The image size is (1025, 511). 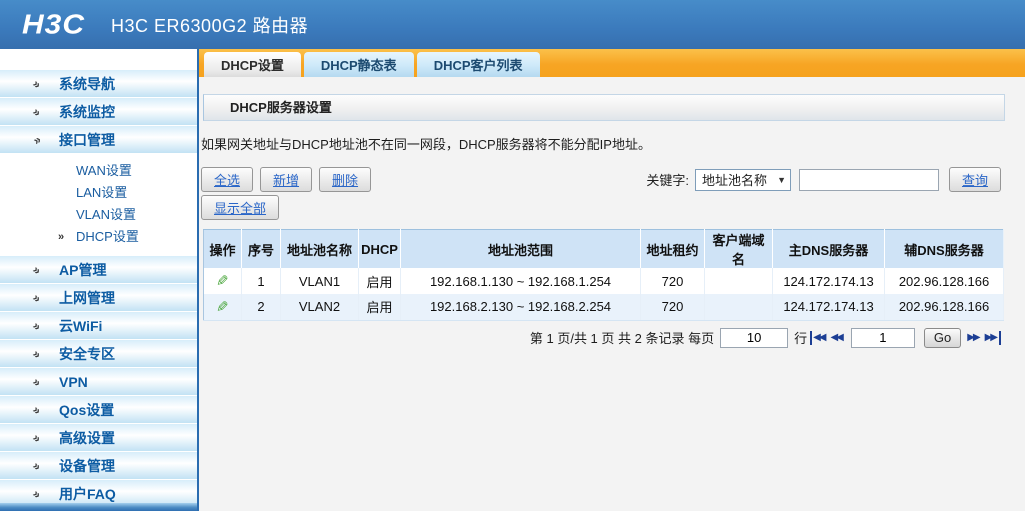 What do you see at coordinates (734, 180) in the screenshot?
I see `keyword-selected-option: 地址池名称` at bounding box center [734, 180].